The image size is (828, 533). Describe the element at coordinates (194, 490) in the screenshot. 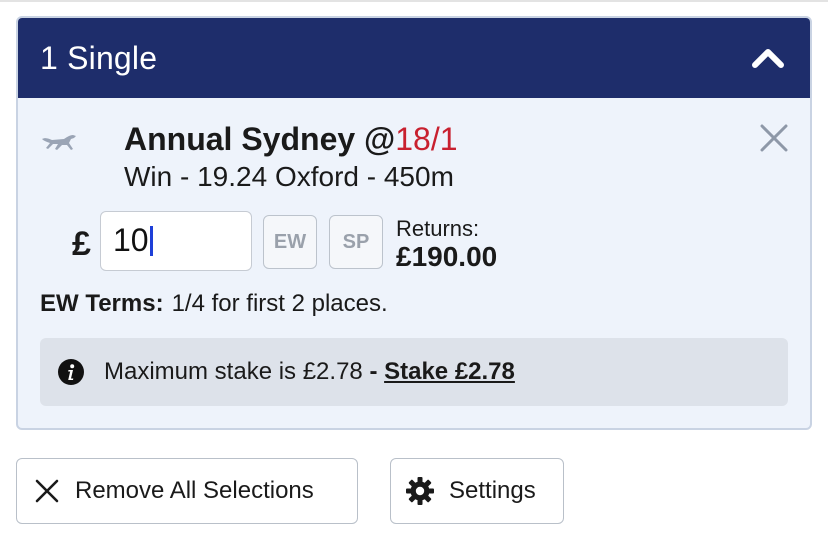

I see `remove-all-label: Remove All Selections` at that location.